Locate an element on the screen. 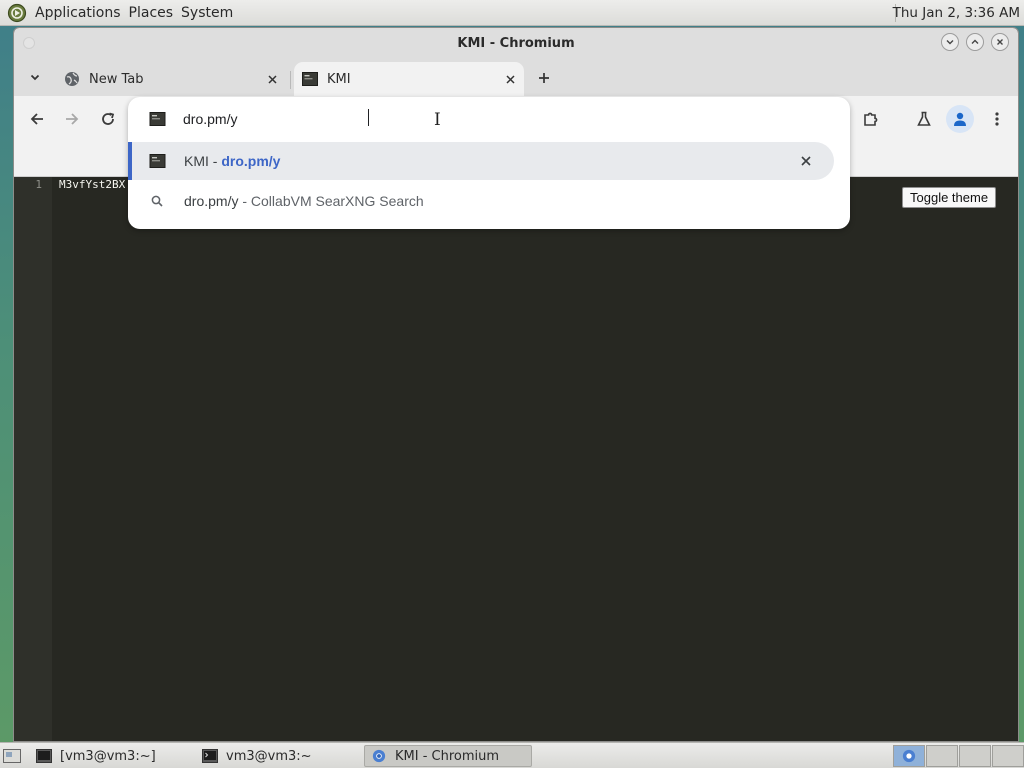  tab-title: KMI is located at coordinates (339, 79).